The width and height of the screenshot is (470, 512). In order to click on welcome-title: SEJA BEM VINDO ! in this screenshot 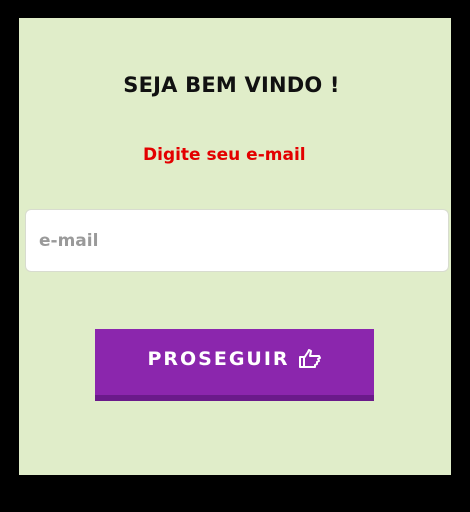, I will do `click(231, 85)`.